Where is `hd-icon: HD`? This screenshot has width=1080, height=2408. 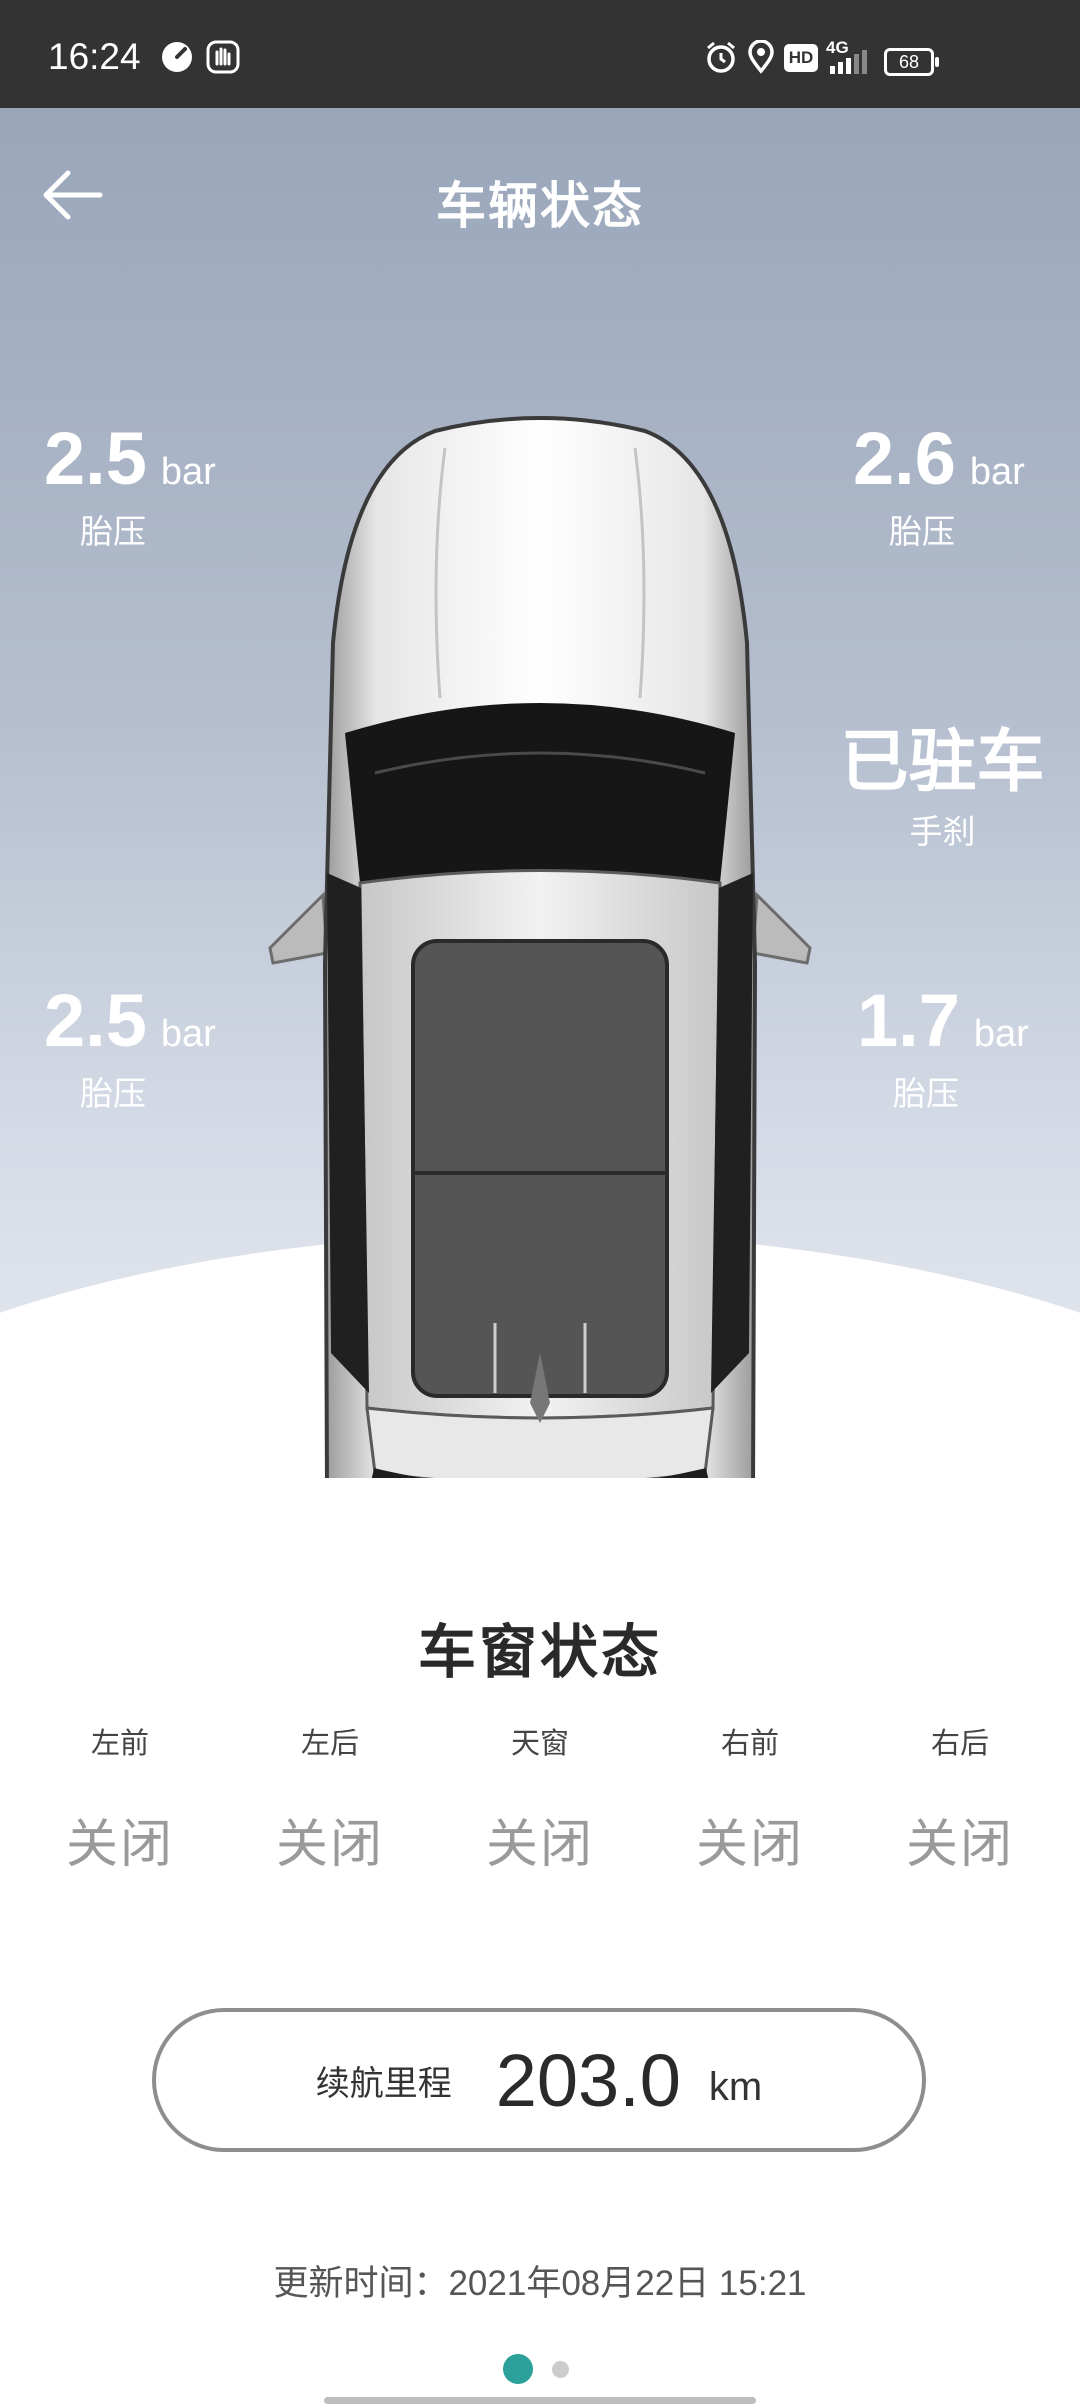
hd-icon: HD is located at coordinates (801, 58).